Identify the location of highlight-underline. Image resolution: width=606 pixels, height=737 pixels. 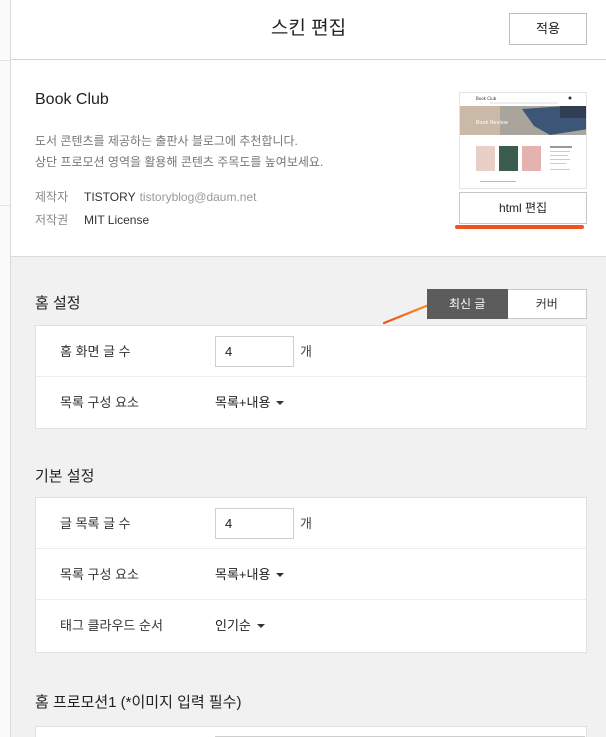
(519, 227).